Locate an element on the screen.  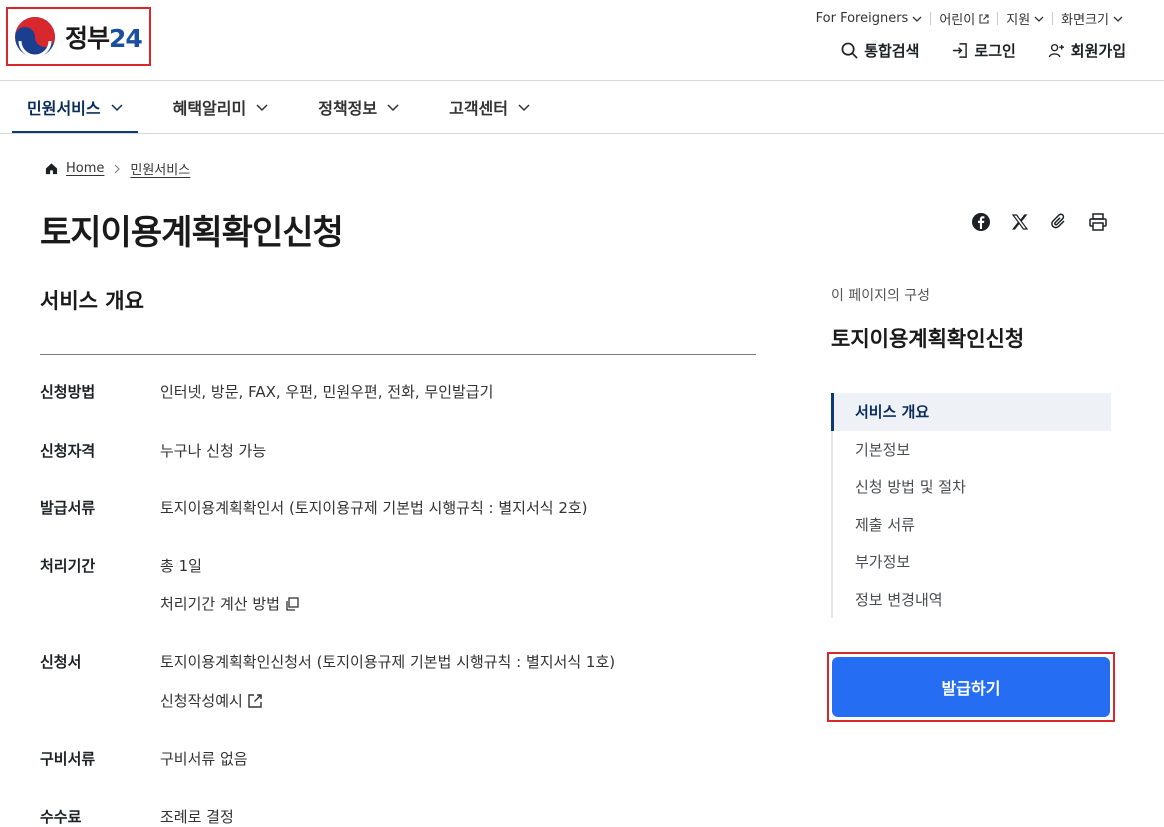
info-label: 수수료 is located at coordinates (61, 817).